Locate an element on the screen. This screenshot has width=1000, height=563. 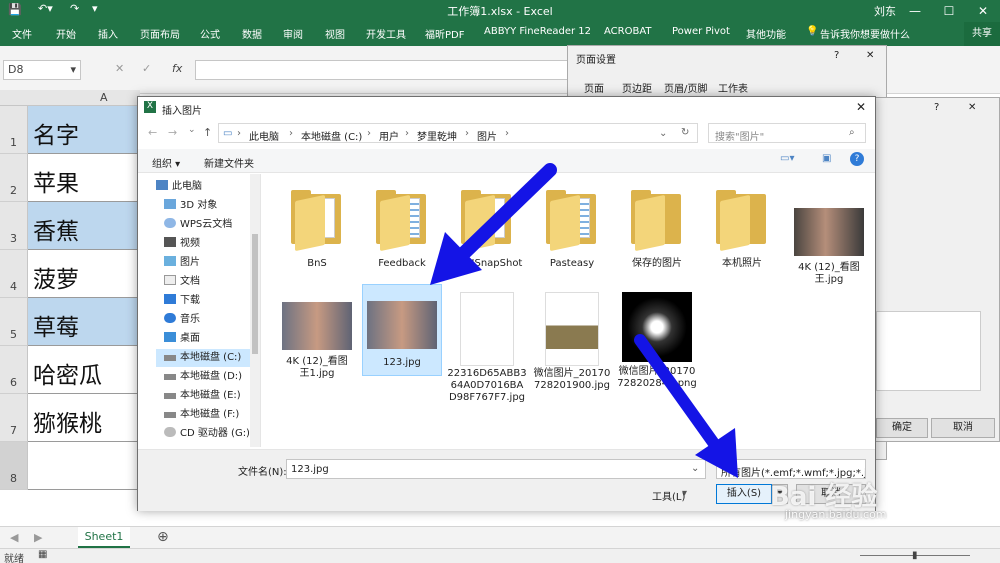
arrow-to-picture is located at coordinates (493, 224).